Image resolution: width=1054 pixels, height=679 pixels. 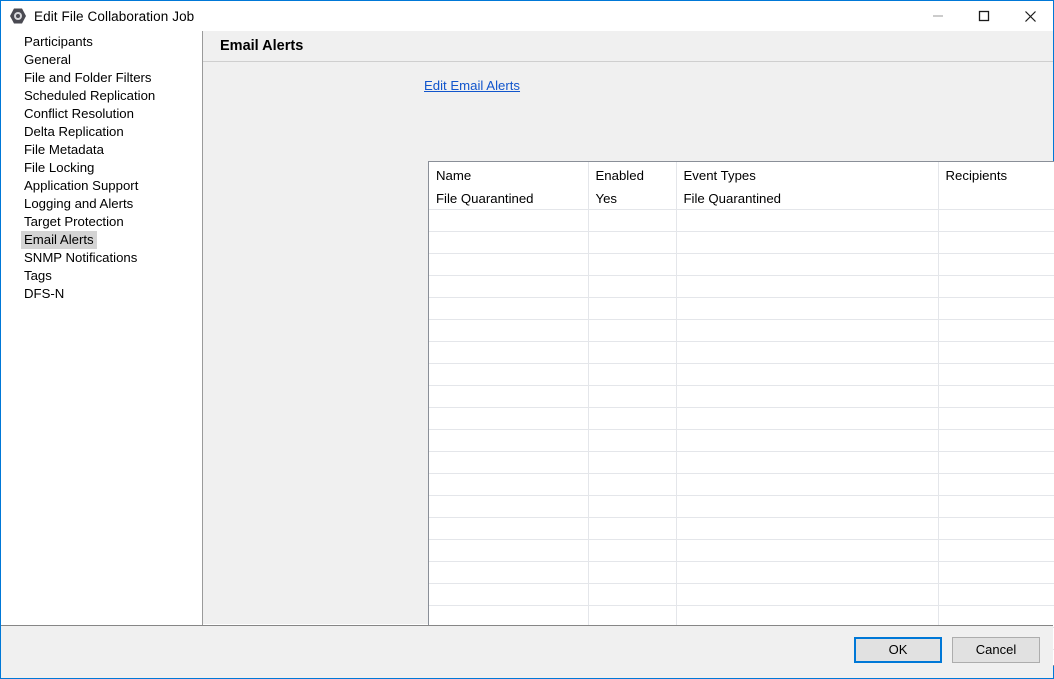 I want to click on edit-email-alerts-link: Edit Email Alerts, so click(x=472, y=85).